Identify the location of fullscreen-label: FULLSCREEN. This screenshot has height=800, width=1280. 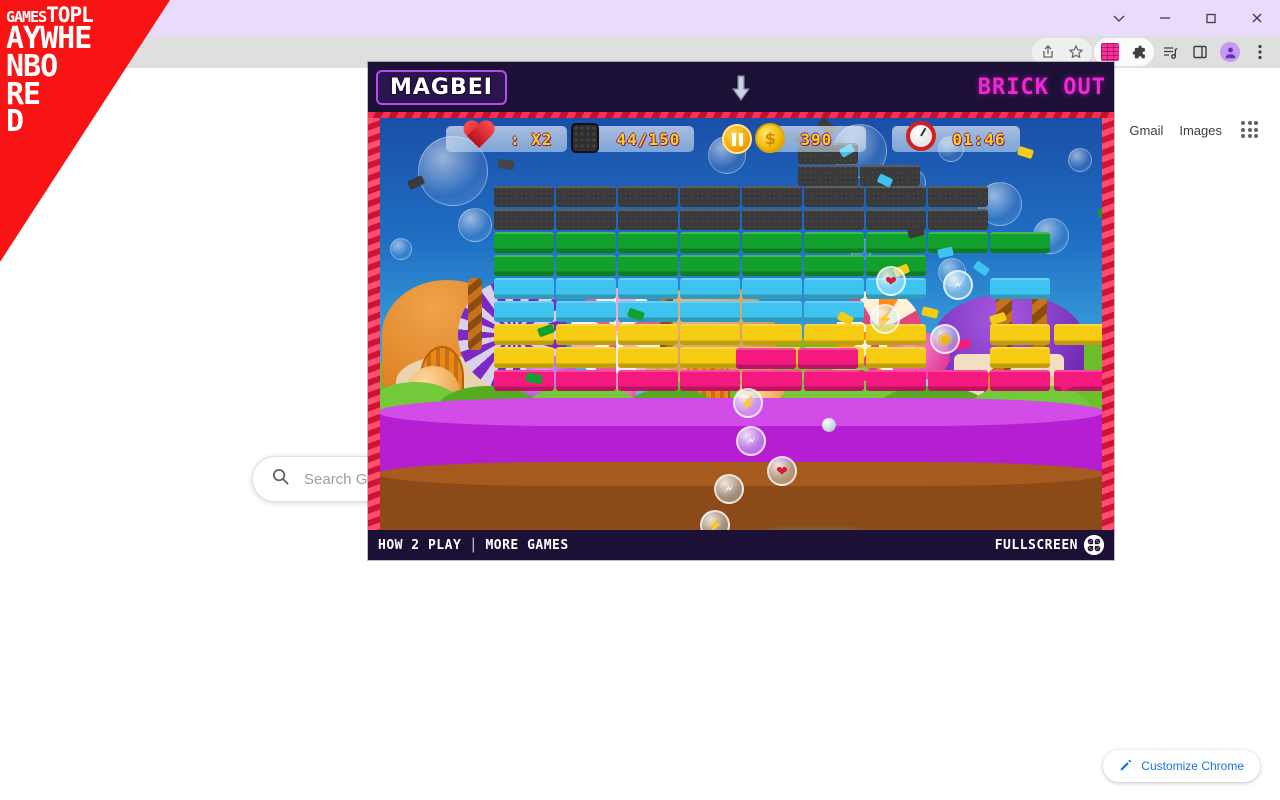
(1036, 545).